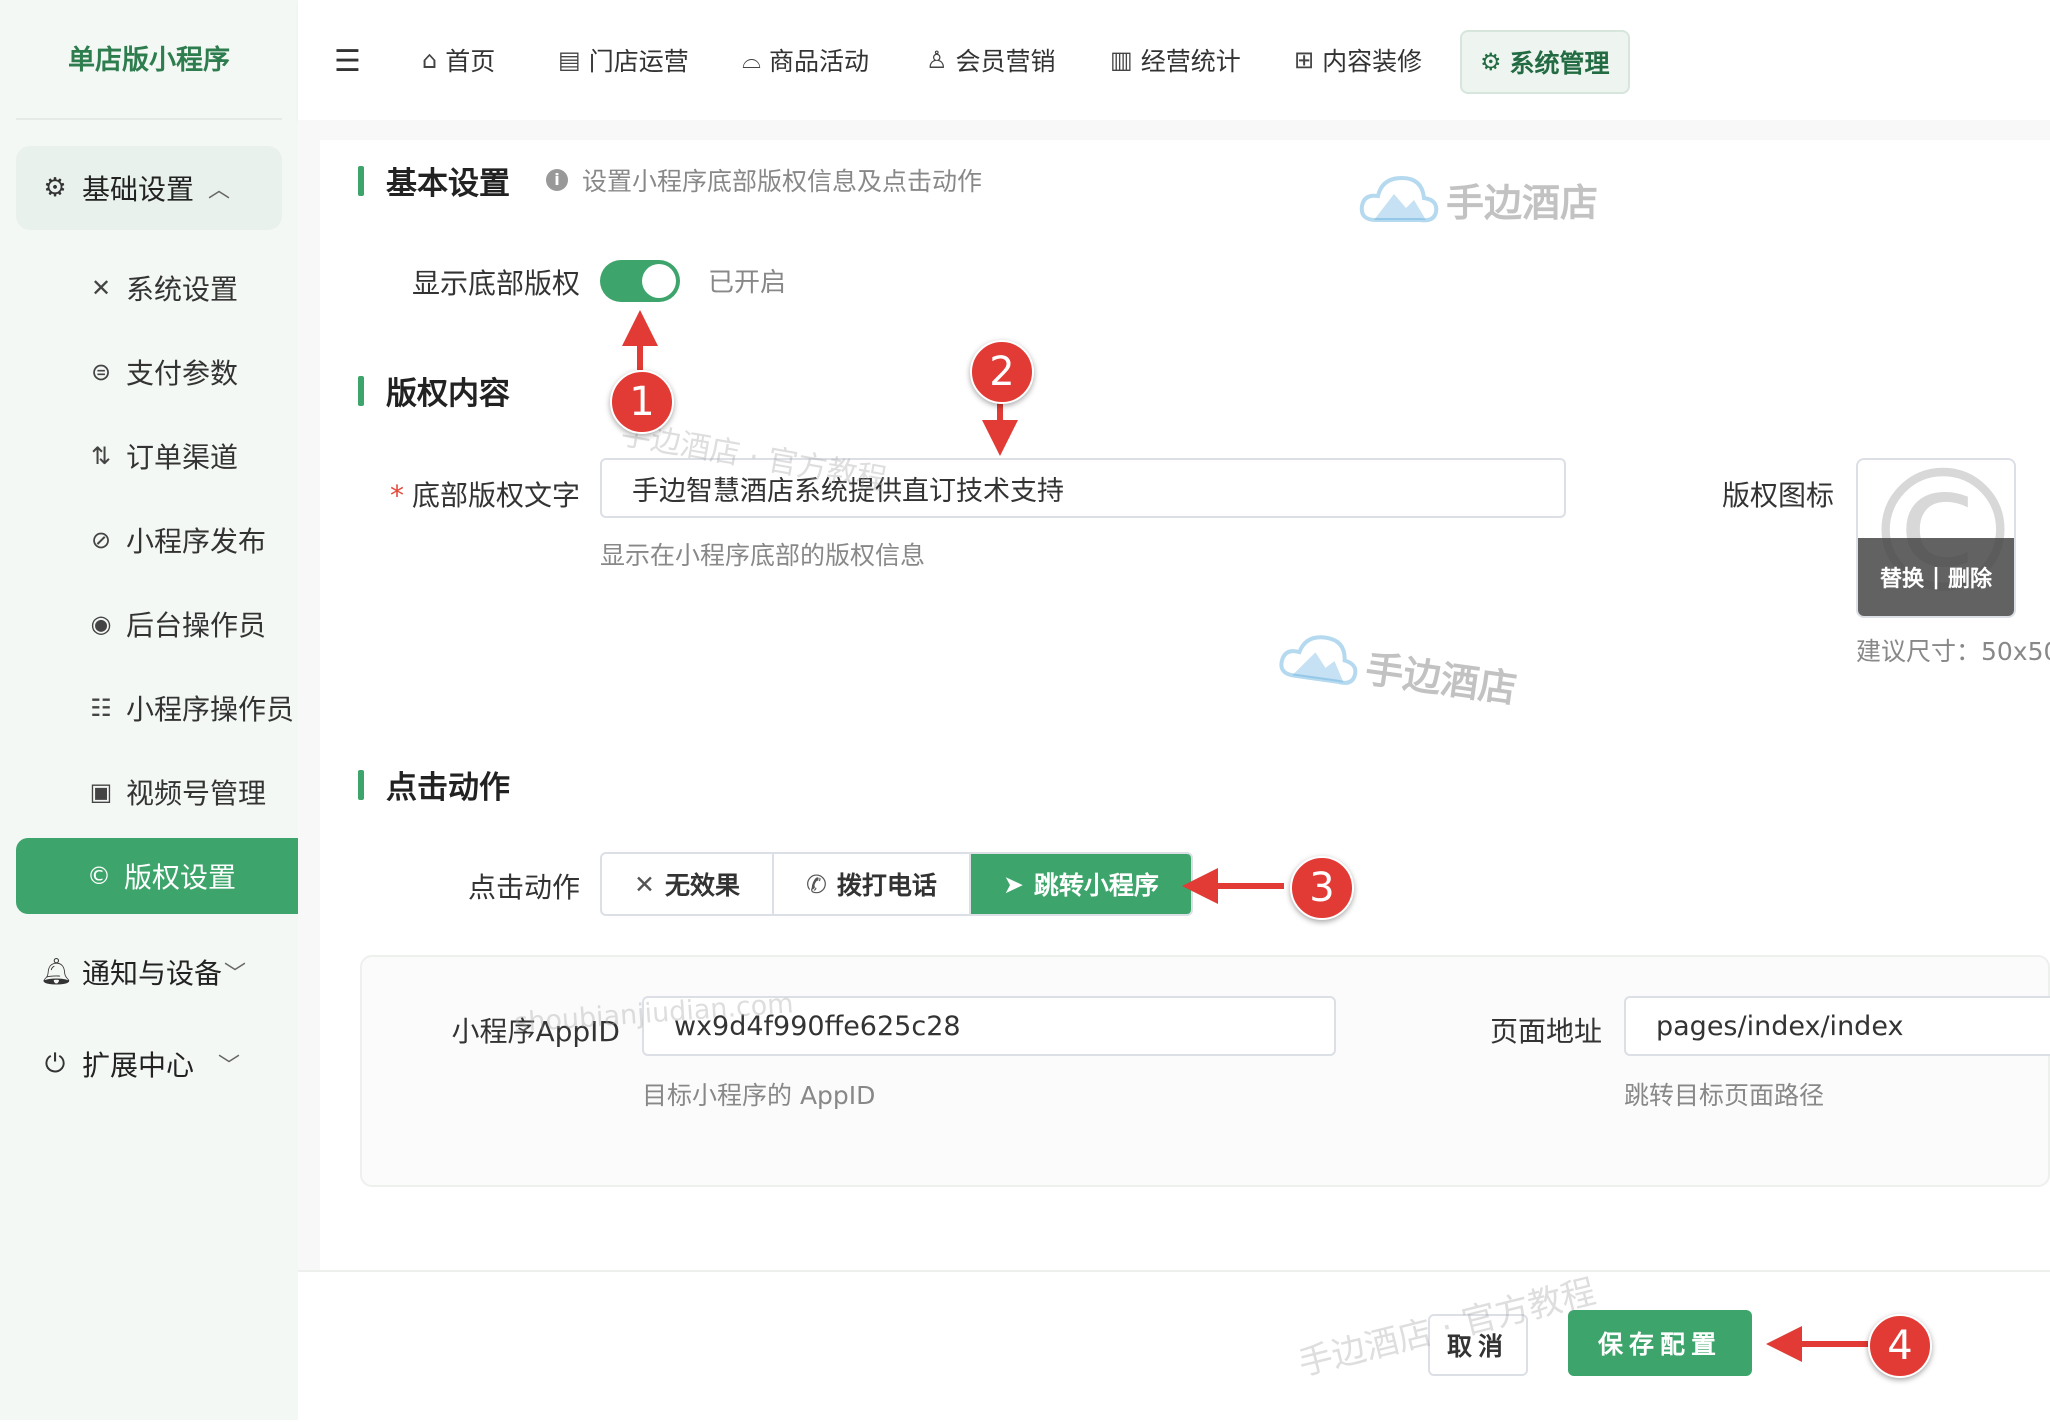  I want to click on sidebar-item-label: 后台操作员, so click(196, 625).